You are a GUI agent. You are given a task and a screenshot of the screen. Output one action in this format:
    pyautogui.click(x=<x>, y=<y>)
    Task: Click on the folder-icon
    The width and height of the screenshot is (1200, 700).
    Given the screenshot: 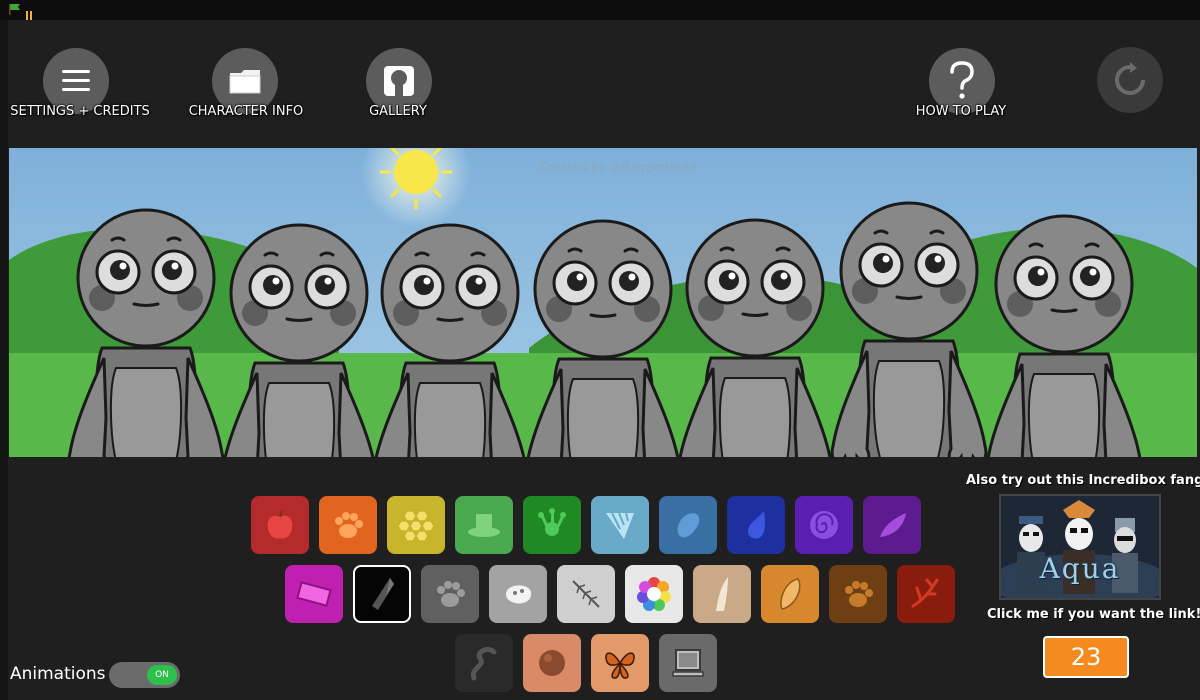 What is the action you would take?
    pyautogui.click(x=245, y=82)
    